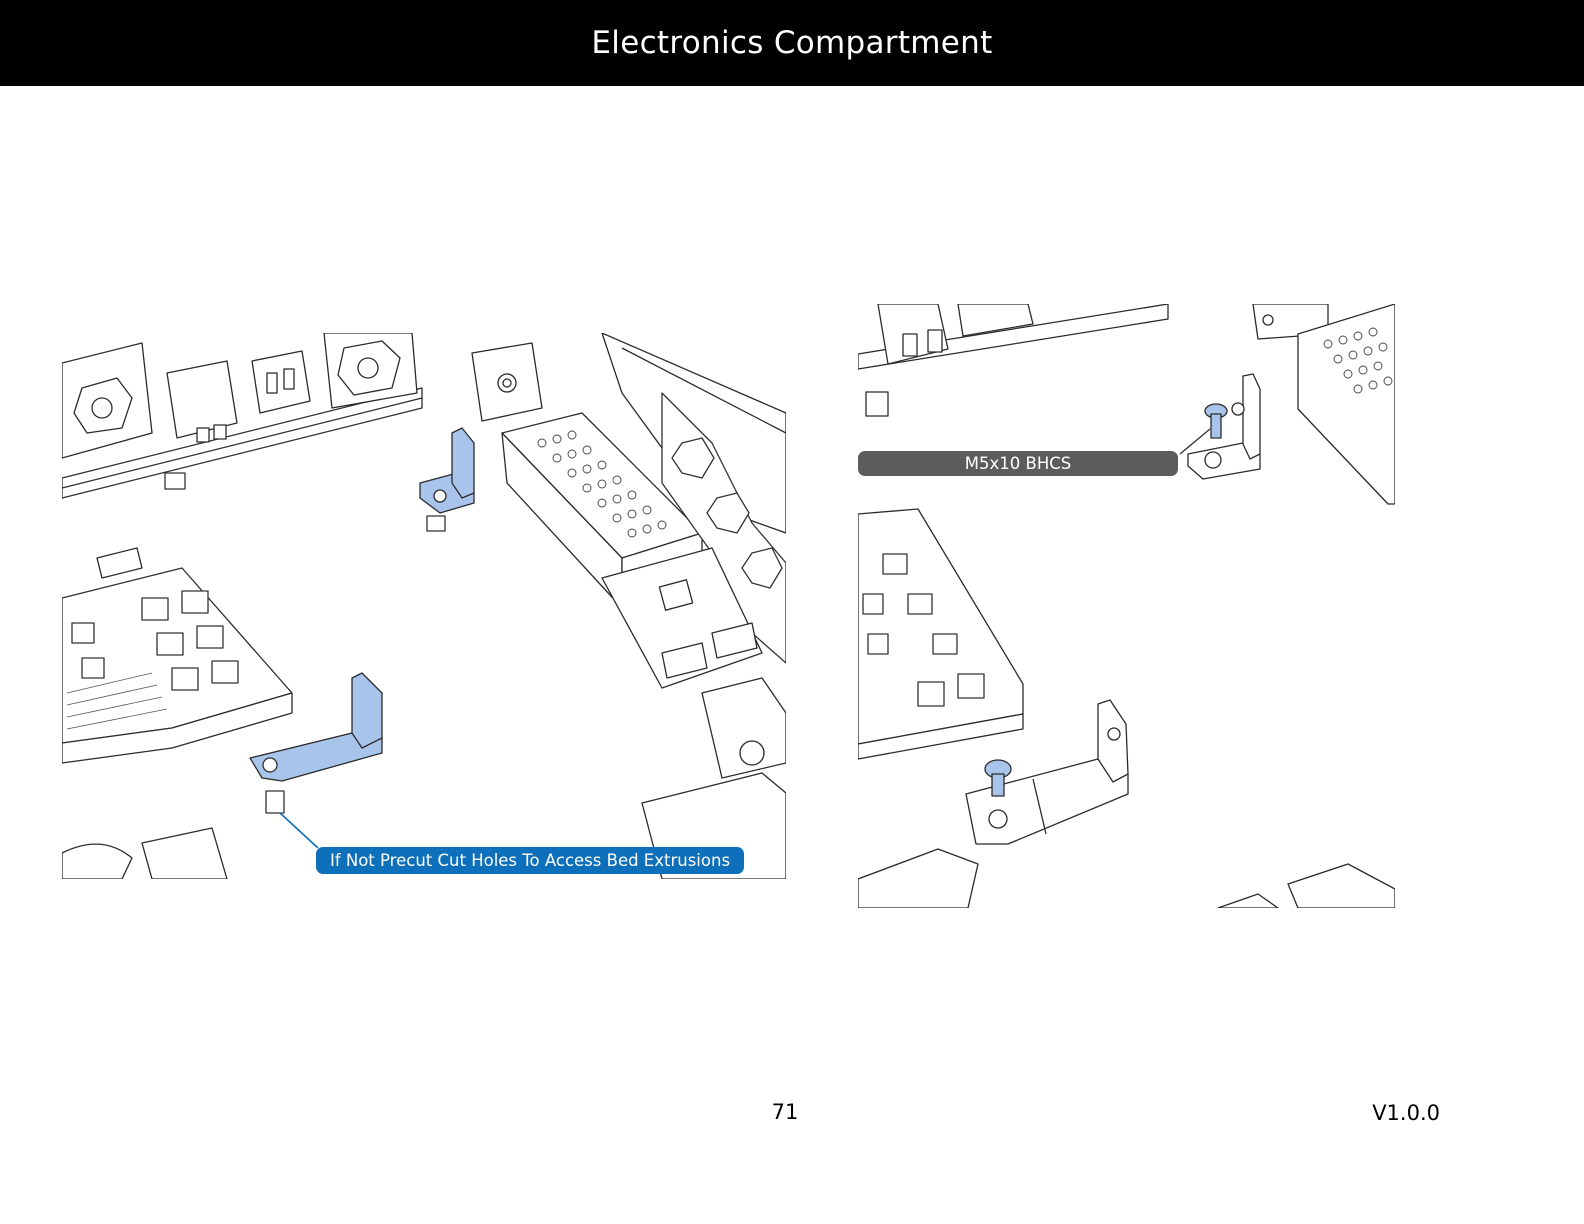  Describe the element at coordinates (1018, 463) in the screenshot. I see `callout-screw-spec: M5x10 BHCS` at that location.